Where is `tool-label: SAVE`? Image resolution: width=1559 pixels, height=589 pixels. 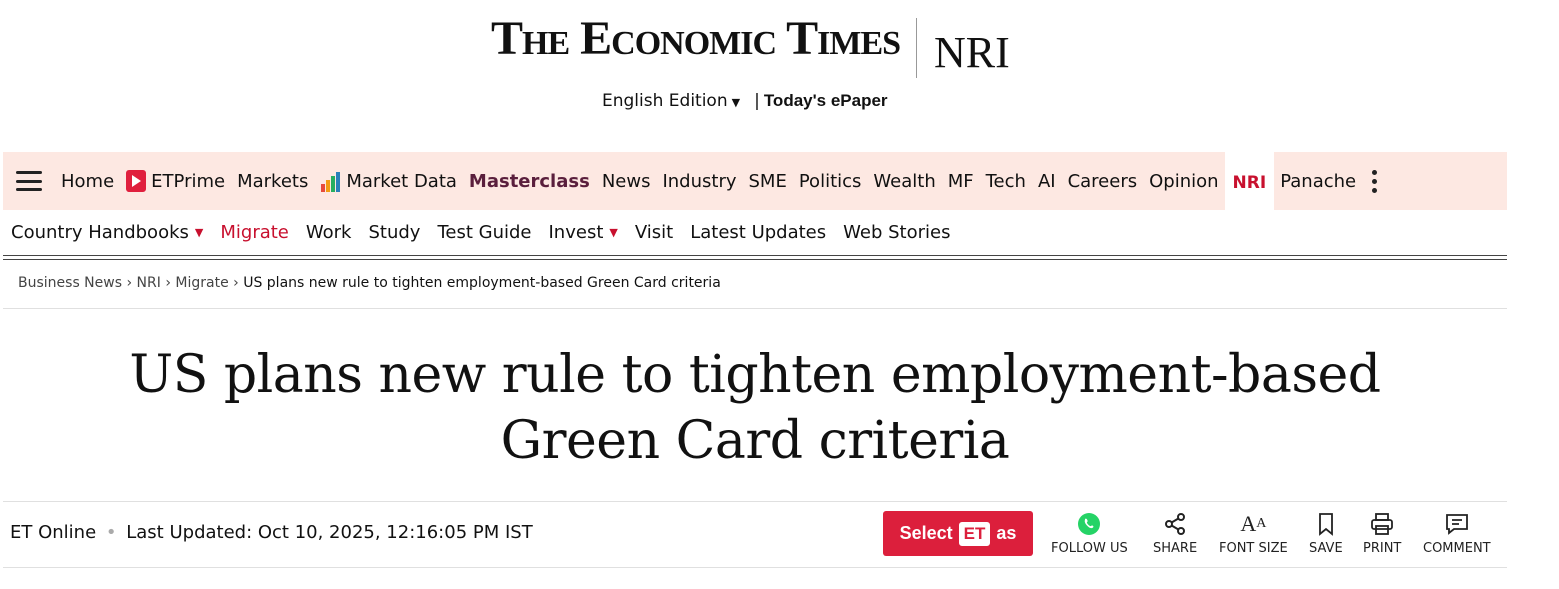
tool-label: SAVE is located at coordinates (1326, 548).